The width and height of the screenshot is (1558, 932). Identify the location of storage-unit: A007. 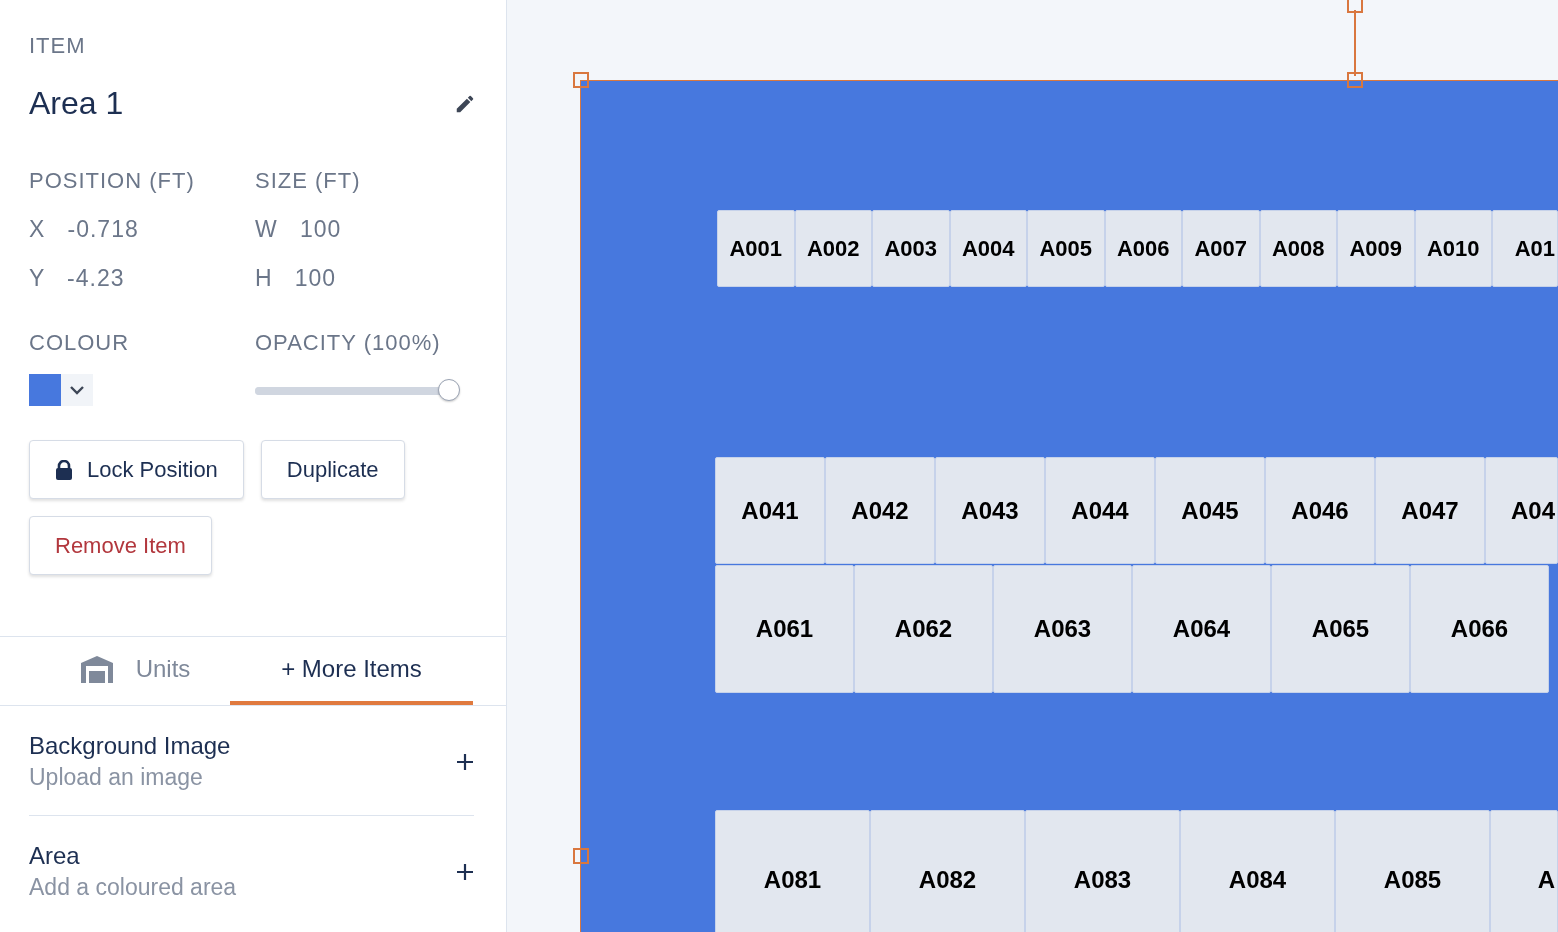
(1221, 248).